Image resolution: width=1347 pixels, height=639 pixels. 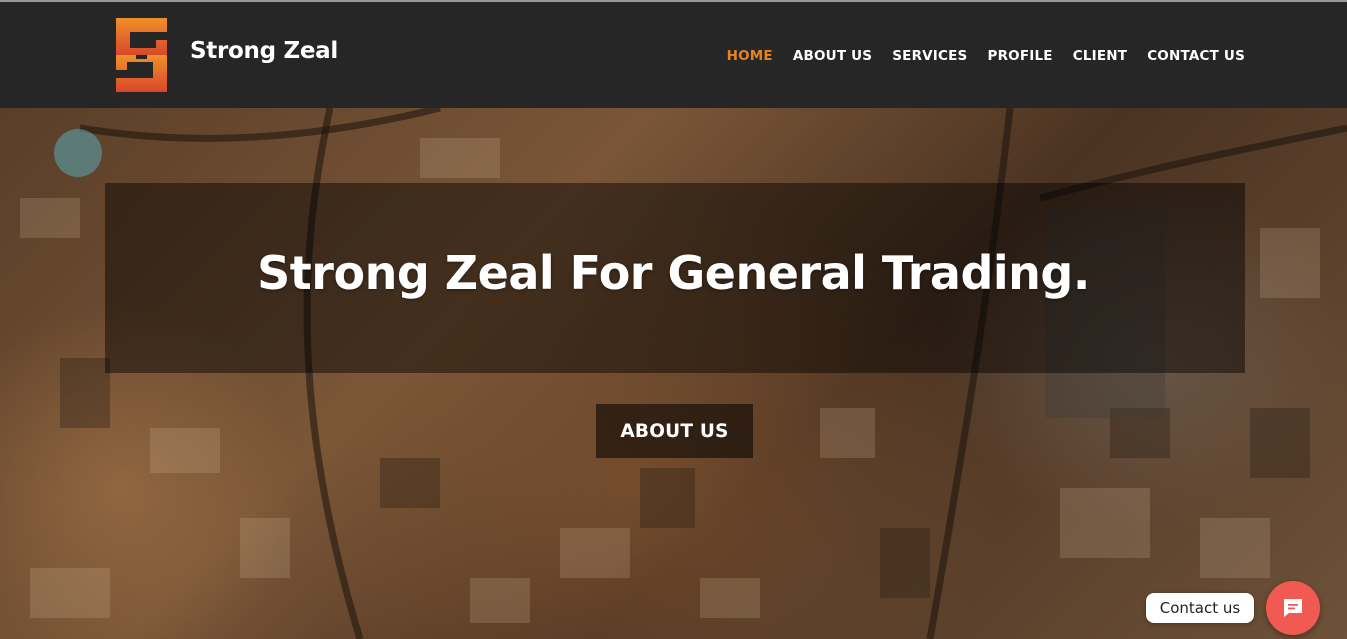 I want to click on nav-about-us: ABOUT US, so click(x=832, y=56).